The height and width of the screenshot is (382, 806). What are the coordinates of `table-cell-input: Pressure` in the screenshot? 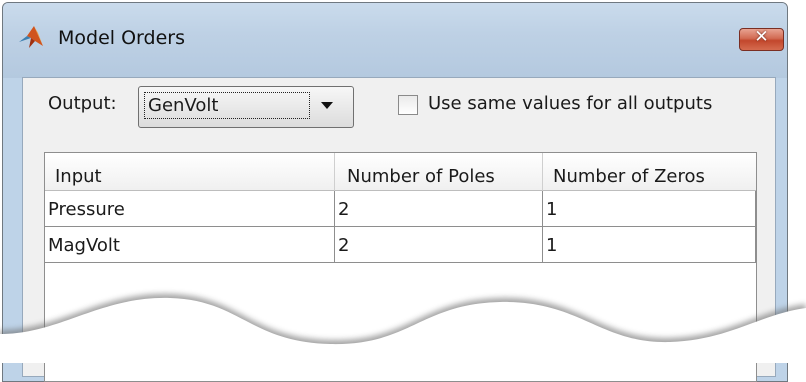 It's located at (190, 209).